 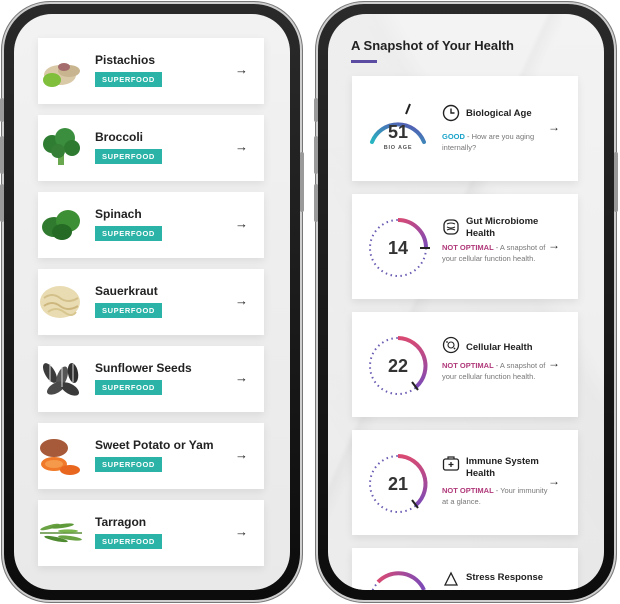 What do you see at coordinates (502, 227) in the screenshot?
I see `card-title: Gut Microbiome Health` at bounding box center [502, 227].